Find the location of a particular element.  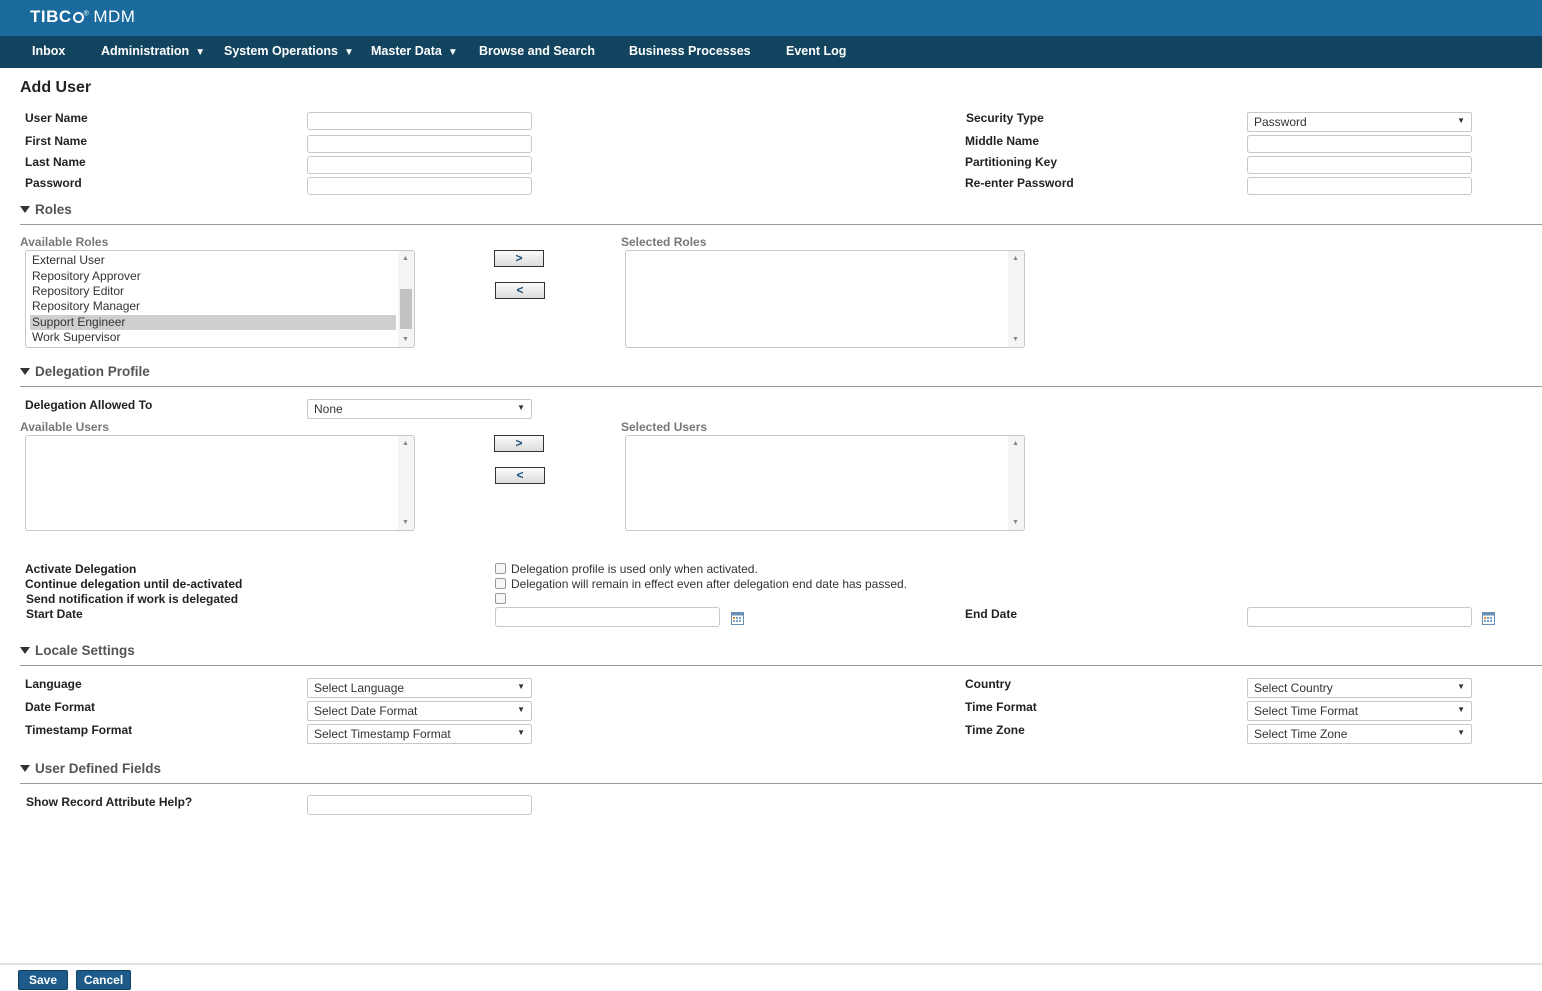

security-type-select: Password ▼ is located at coordinates (1359, 122).